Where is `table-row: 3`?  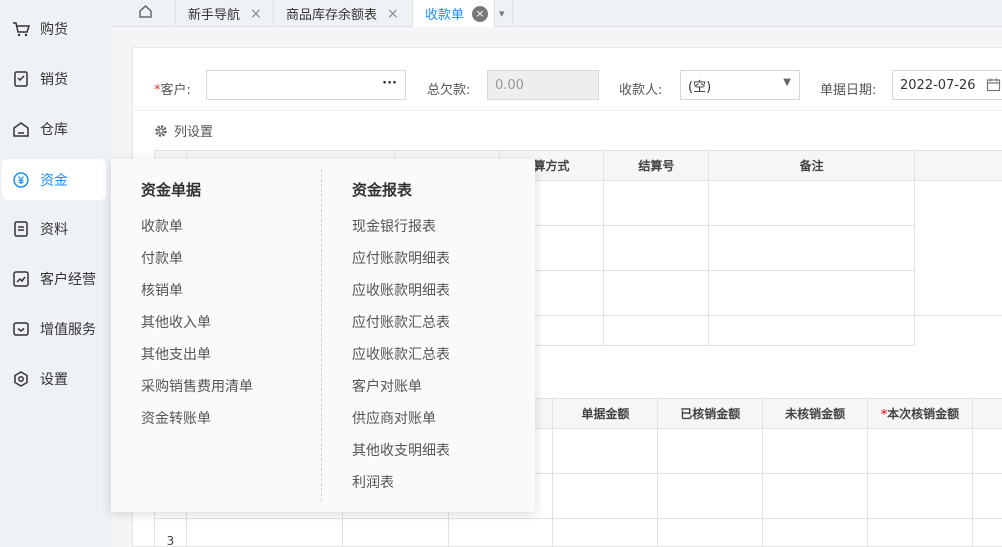 table-row: 3 is located at coordinates (578, 532).